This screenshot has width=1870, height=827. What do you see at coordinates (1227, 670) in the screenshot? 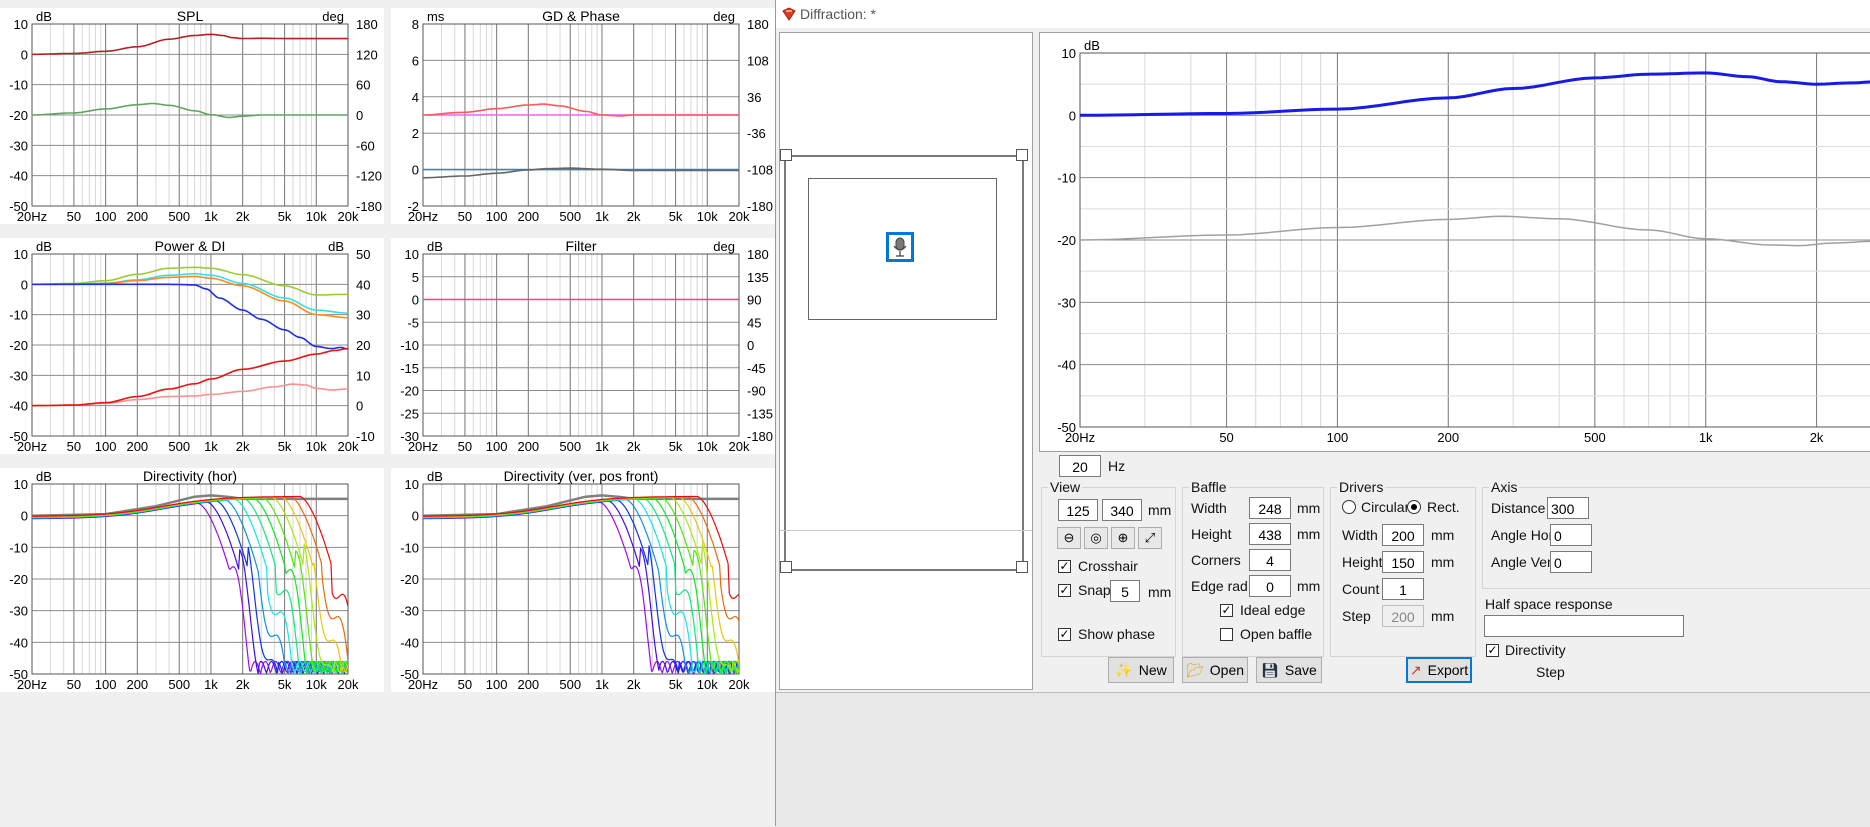
I see `open-button-label: Open` at bounding box center [1227, 670].